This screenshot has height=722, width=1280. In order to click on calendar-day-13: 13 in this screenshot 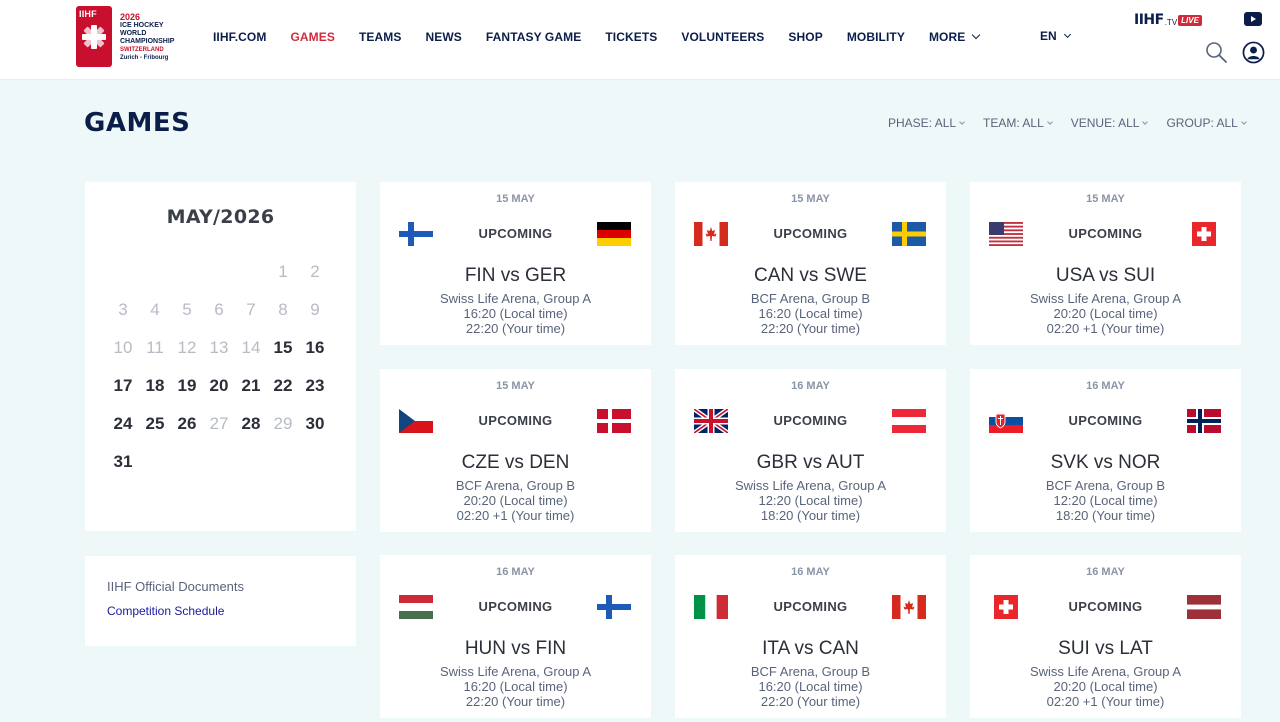, I will do `click(219, 347)`.